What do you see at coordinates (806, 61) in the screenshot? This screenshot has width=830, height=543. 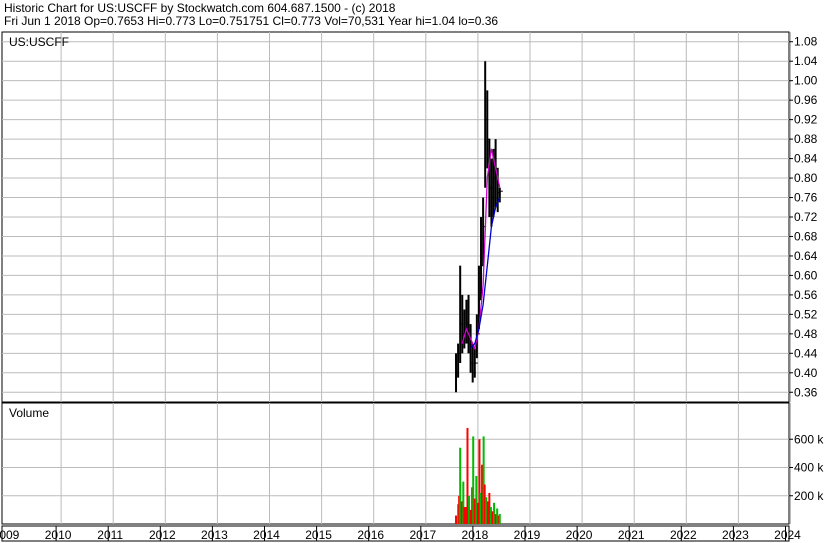 I see `y-tick-label: 1.04` at bounding box center [806, 61].